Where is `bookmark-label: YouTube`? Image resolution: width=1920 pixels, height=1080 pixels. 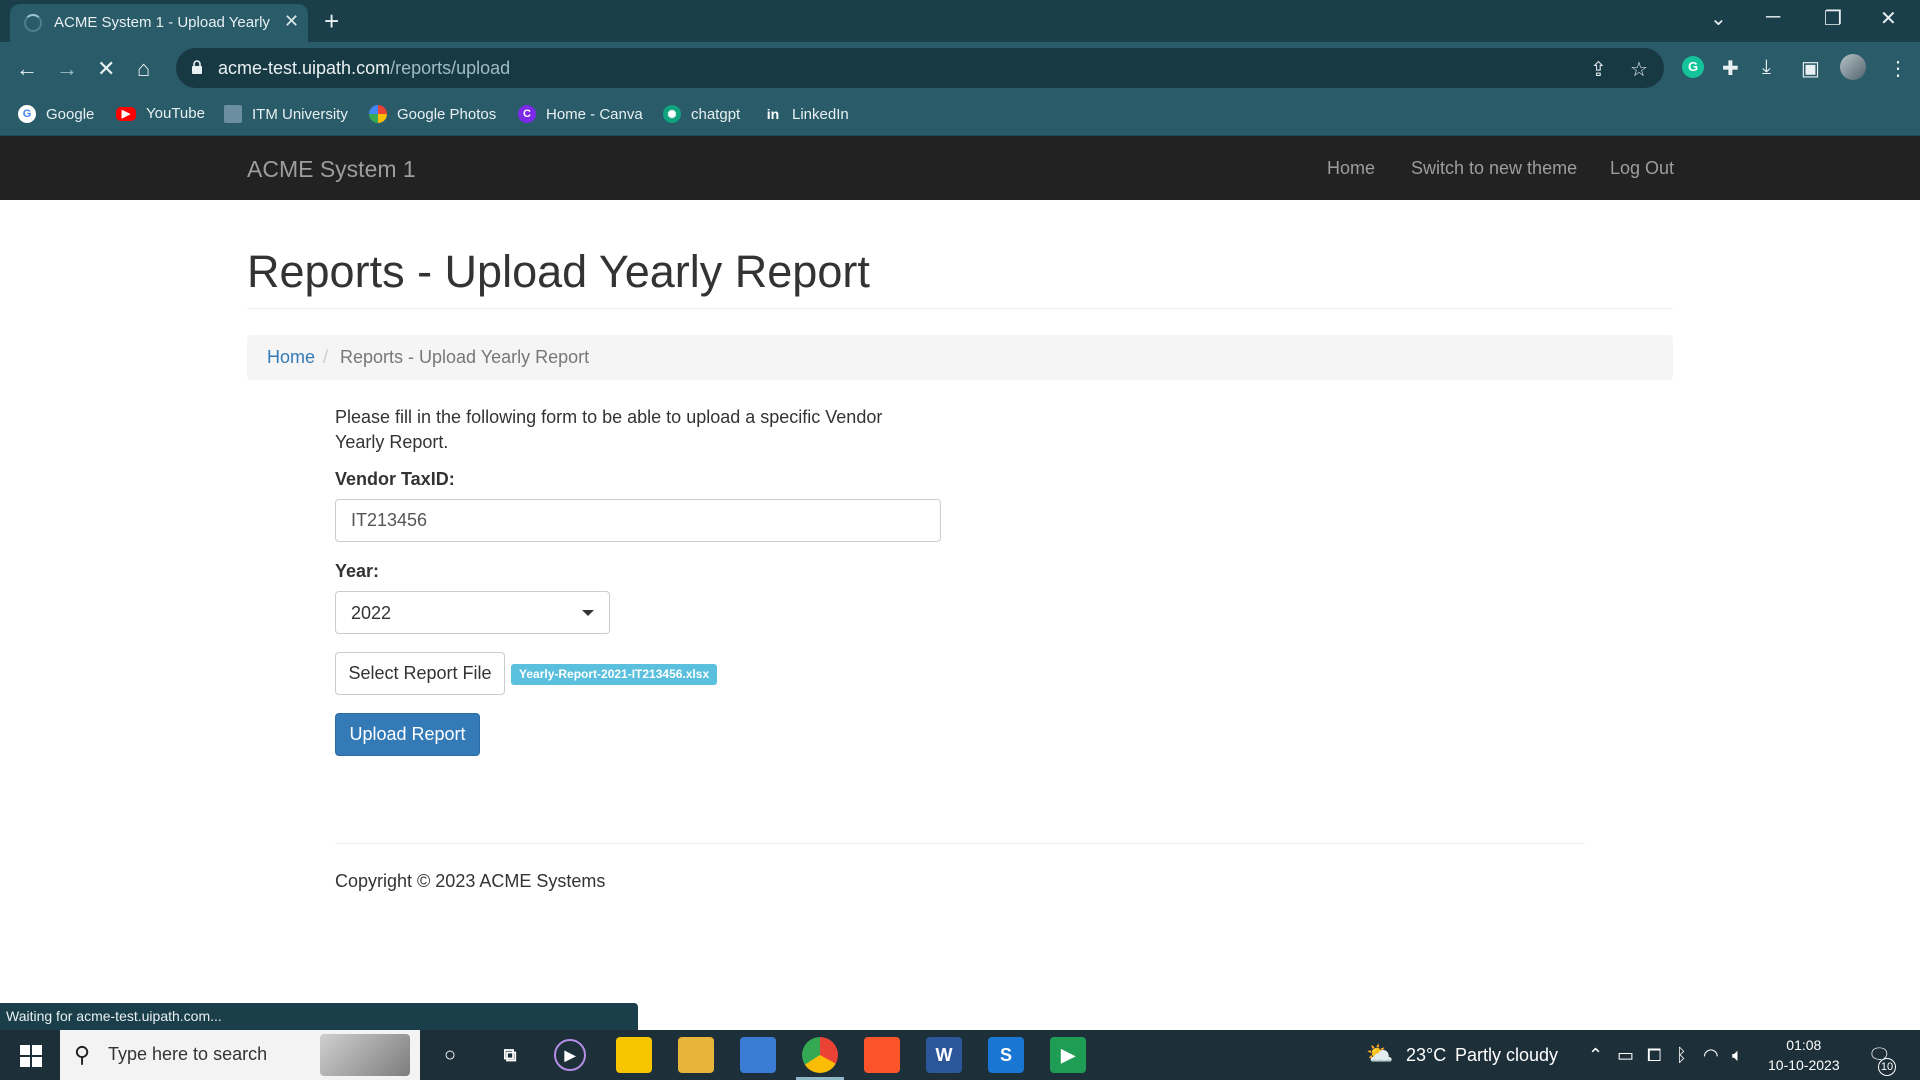
bookmark-label: YouTube is located at coordinates (175, 113).